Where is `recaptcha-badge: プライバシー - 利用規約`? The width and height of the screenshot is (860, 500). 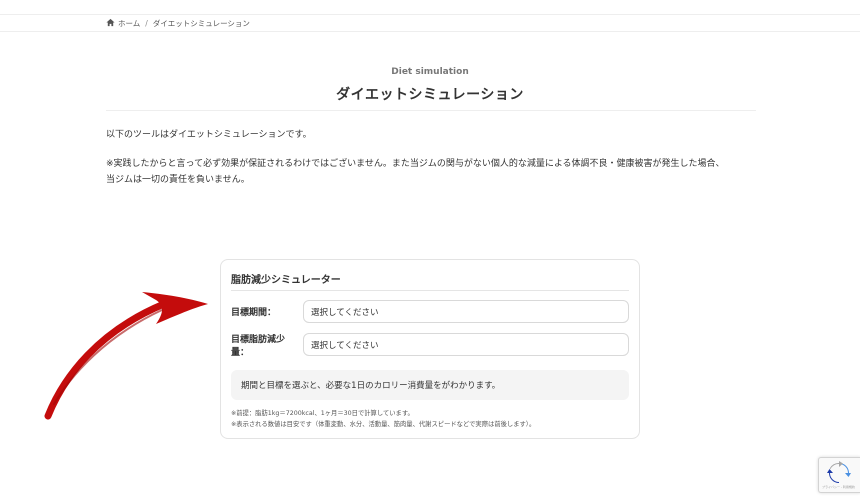 recaptcha-badge: プライバシー - 利用規約 is located at coordinates (839, 475).